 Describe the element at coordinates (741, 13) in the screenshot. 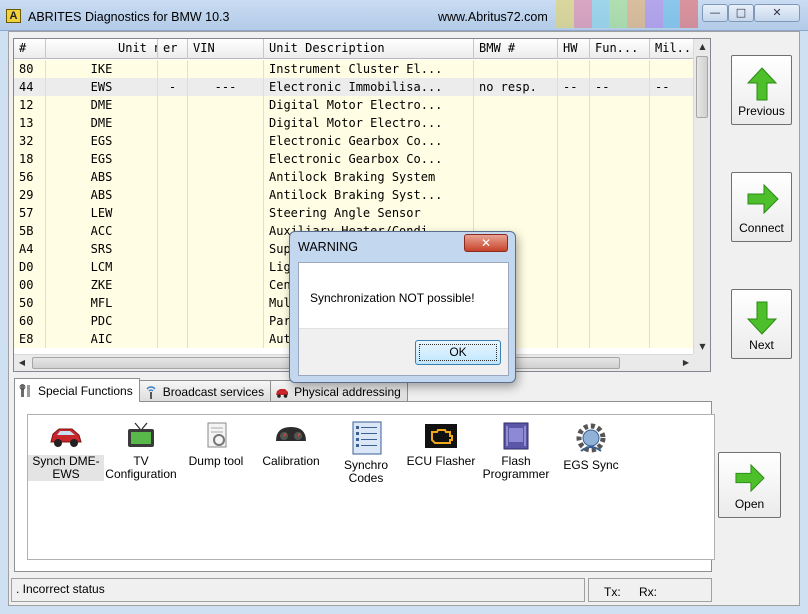

I see `maximize-button: □` at that location.